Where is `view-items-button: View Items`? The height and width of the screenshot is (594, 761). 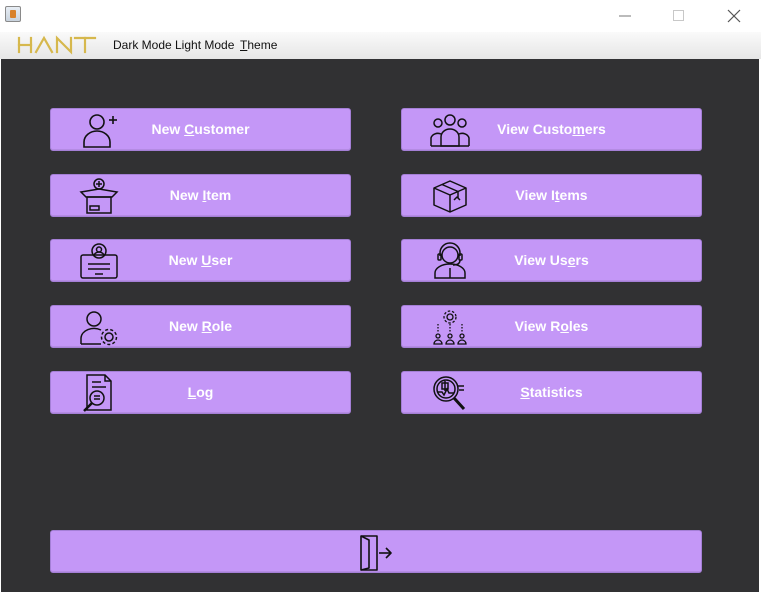
view-items-button: View Items is located at coordinates (551, 195).